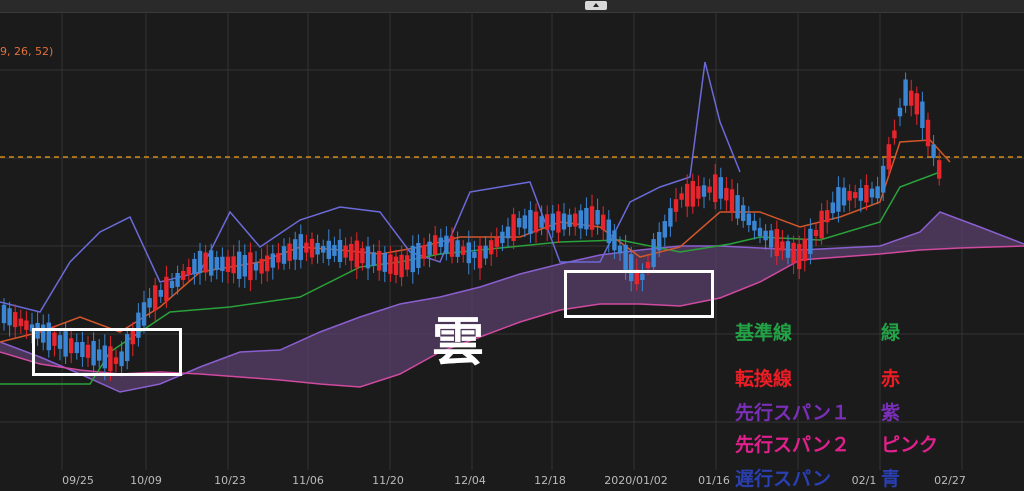 This screenshot has width=1024, height=491. Describe the element at coordinates (78, 480) in the screenshot. I see `x-tick-label: 09/25` at that location.